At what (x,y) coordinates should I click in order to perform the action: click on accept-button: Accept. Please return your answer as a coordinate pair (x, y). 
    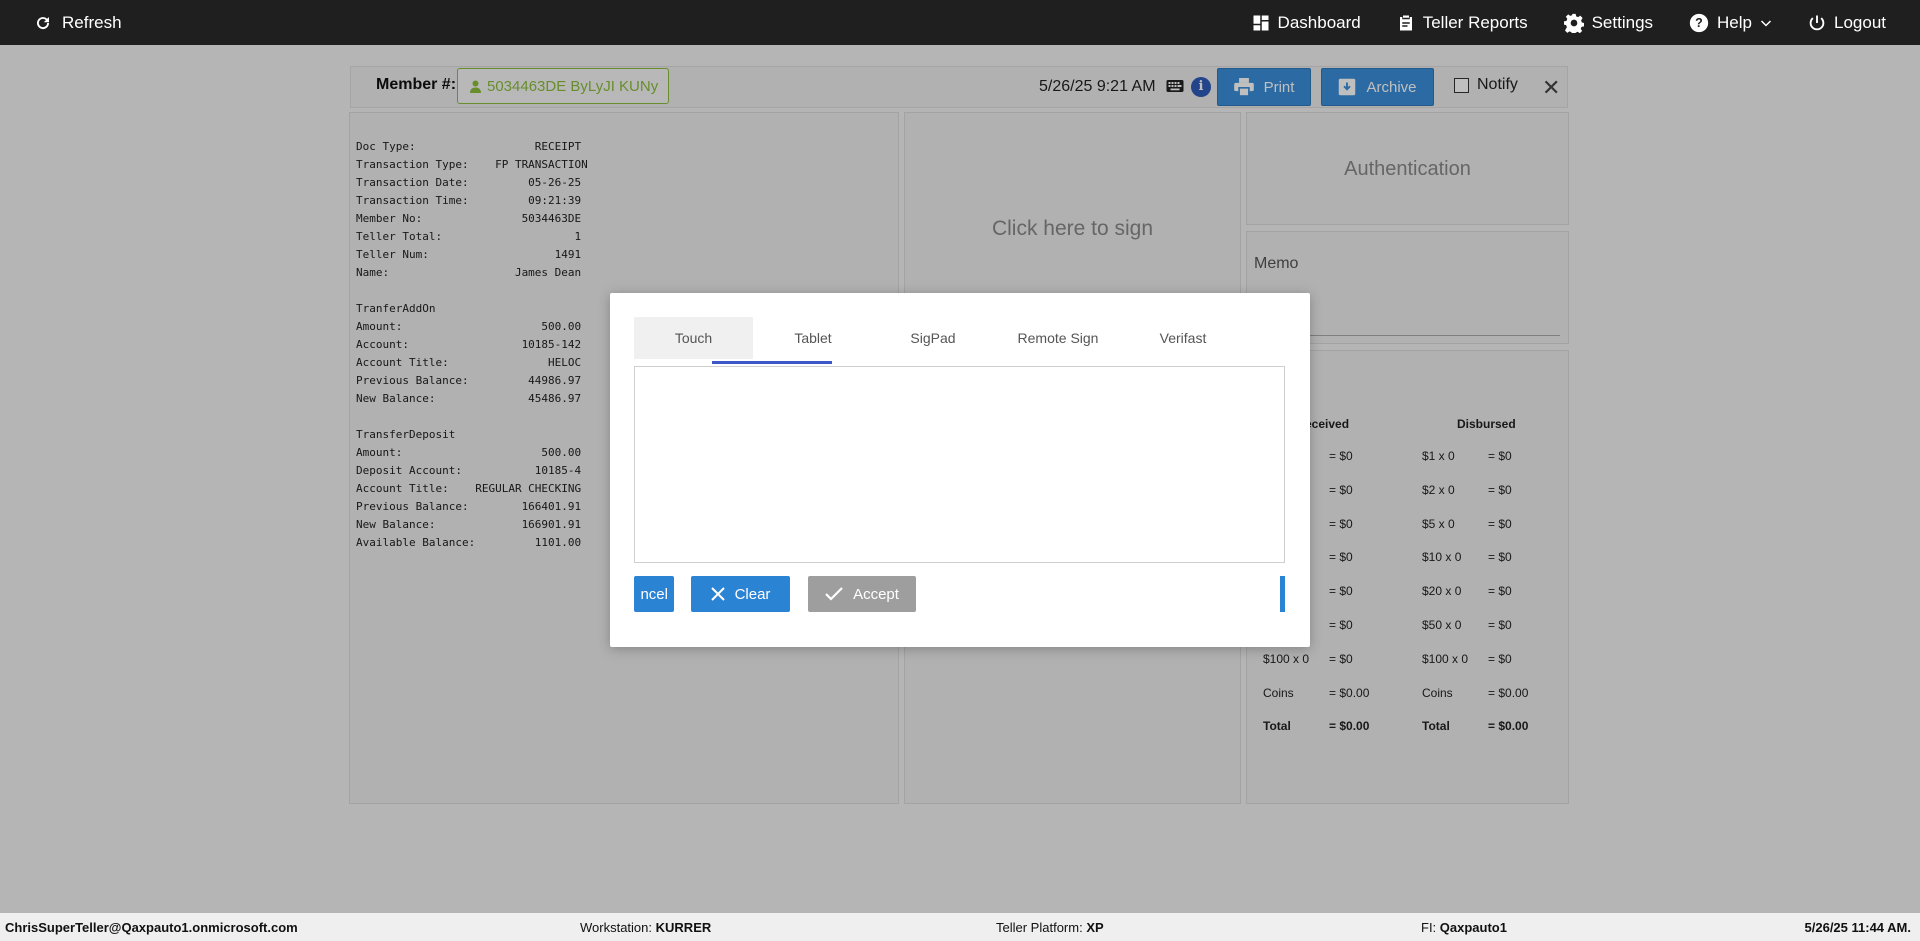
    Looking at the image, I should click on (862, 594).